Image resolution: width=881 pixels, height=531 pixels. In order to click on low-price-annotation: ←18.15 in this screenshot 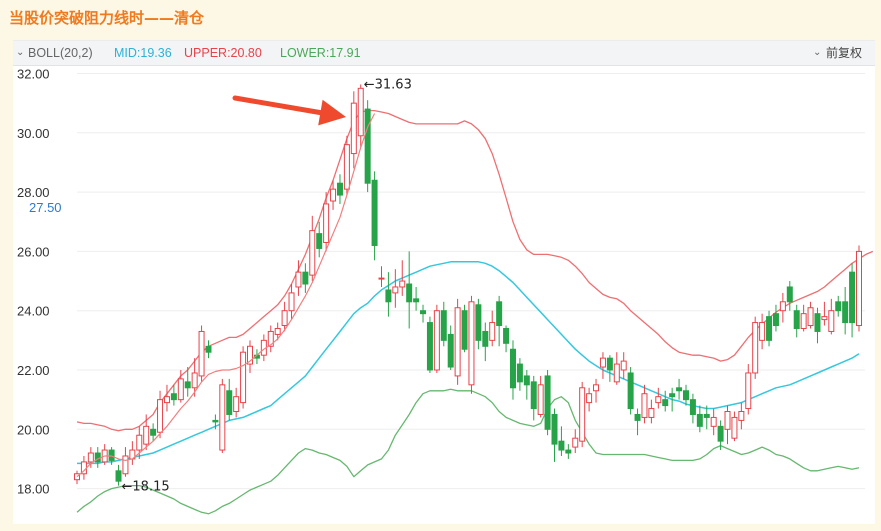, I will do `click(146, 487)`.